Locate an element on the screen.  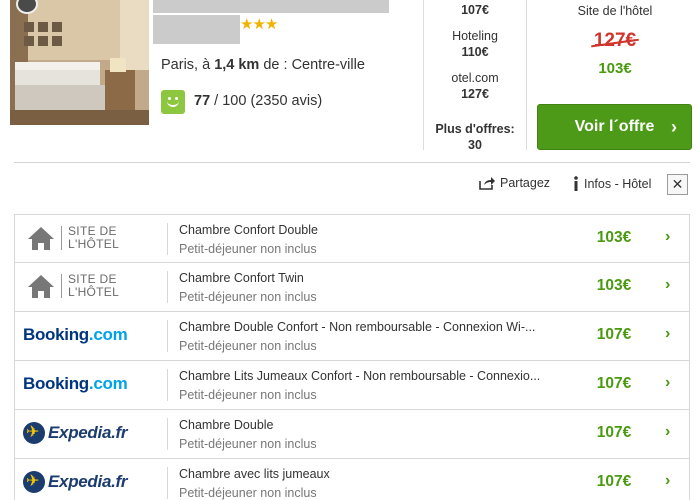
column-divider is located at coordinates (526, 75).